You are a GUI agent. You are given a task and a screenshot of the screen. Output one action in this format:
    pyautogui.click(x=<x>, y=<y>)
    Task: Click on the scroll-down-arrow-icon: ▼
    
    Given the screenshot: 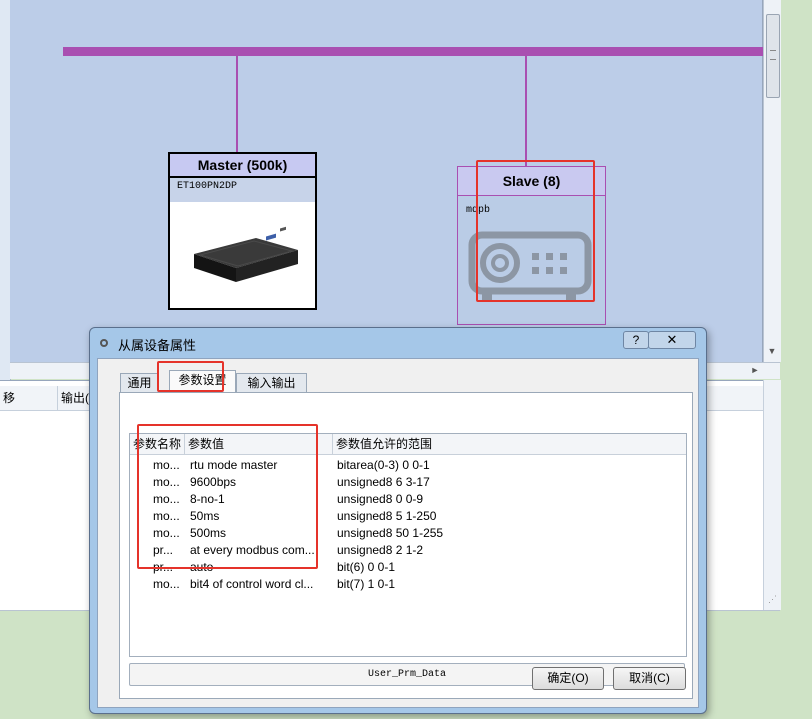 What is the action you would take?
    pyautogui.click(x=772, y=351)
    